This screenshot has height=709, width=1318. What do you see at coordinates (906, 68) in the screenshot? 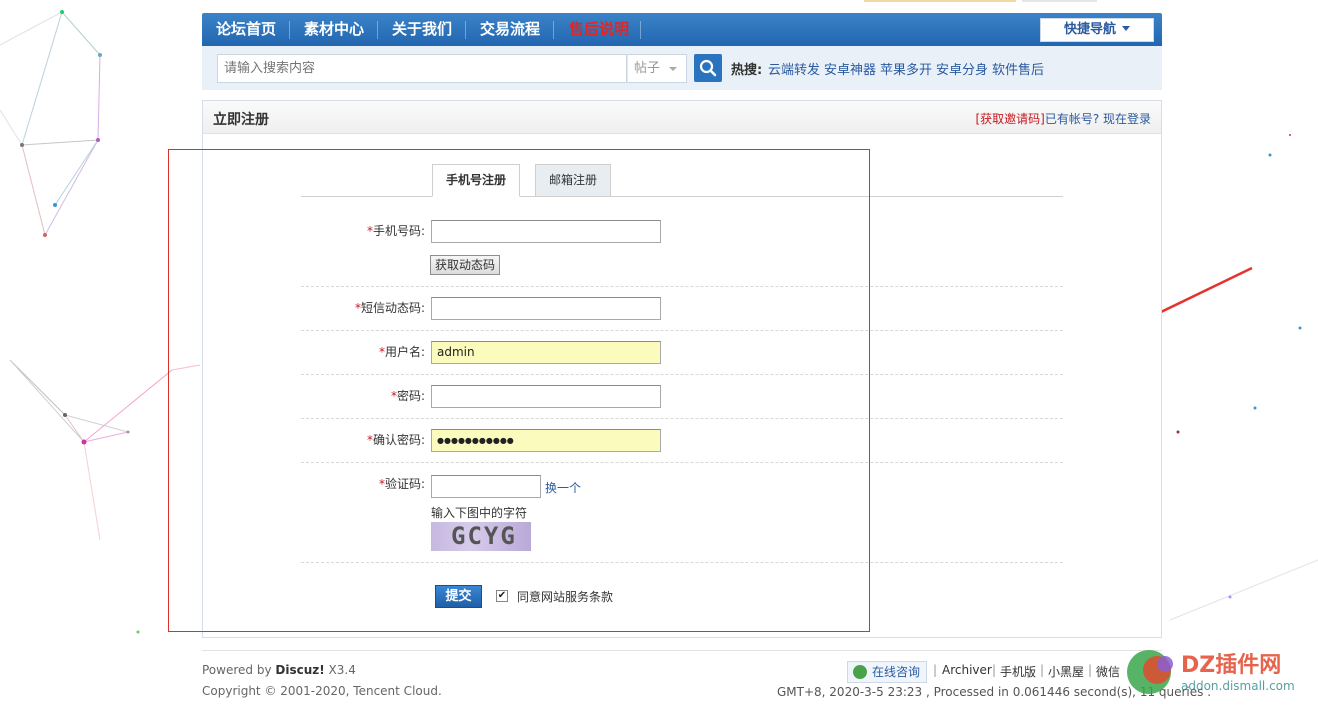
I see `hot-link-apple-multi: 苹果多开` at bounding box center [906, 68].